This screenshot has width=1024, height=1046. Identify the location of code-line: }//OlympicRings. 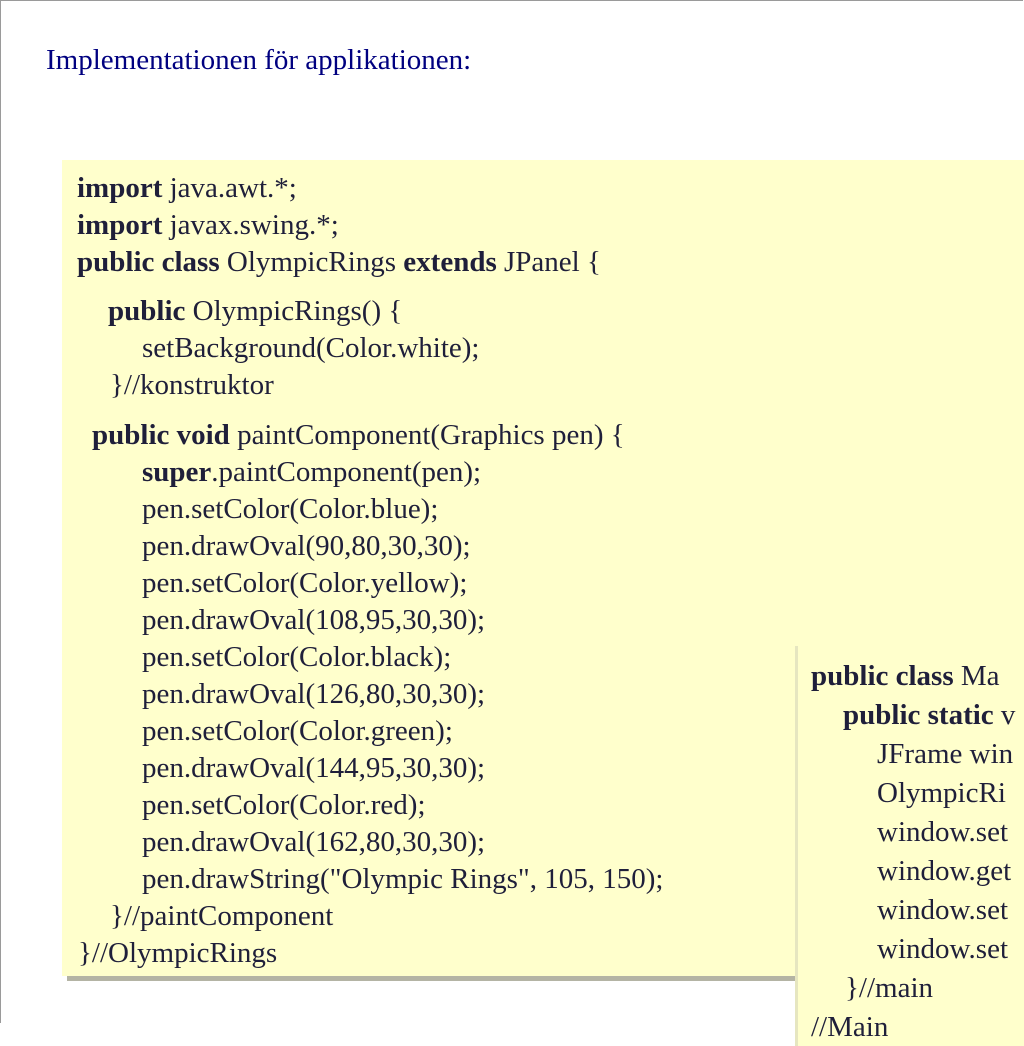
(177, 953).